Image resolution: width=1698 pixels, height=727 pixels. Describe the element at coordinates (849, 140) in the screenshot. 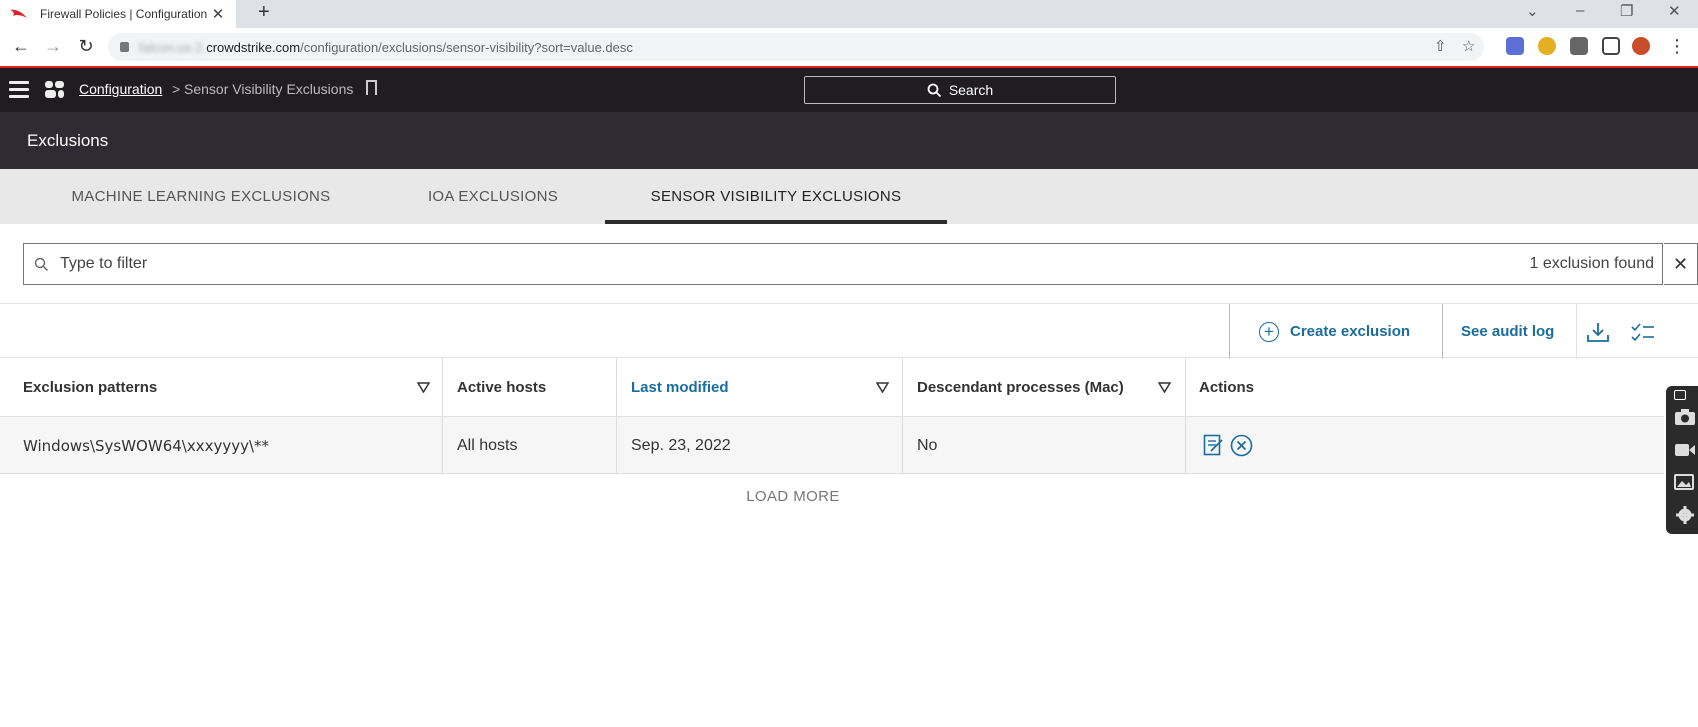

I see `page-header: Exclusions` at that location.